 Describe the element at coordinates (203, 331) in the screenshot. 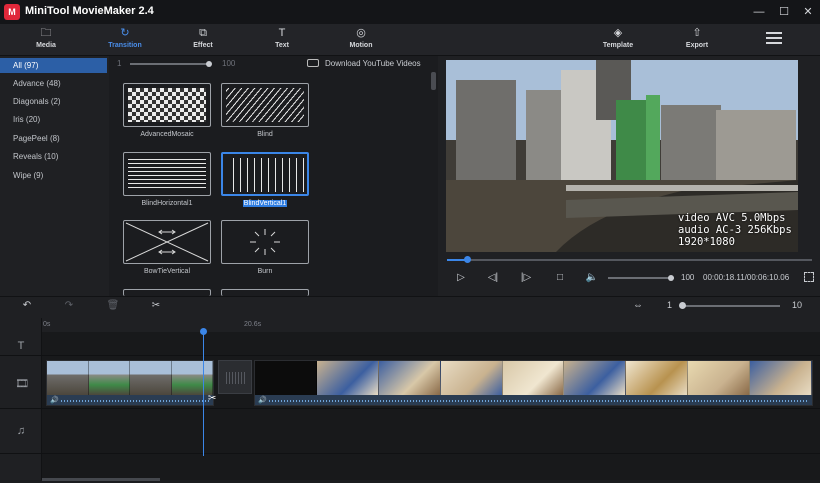

I see `playhead-handle` at that location.